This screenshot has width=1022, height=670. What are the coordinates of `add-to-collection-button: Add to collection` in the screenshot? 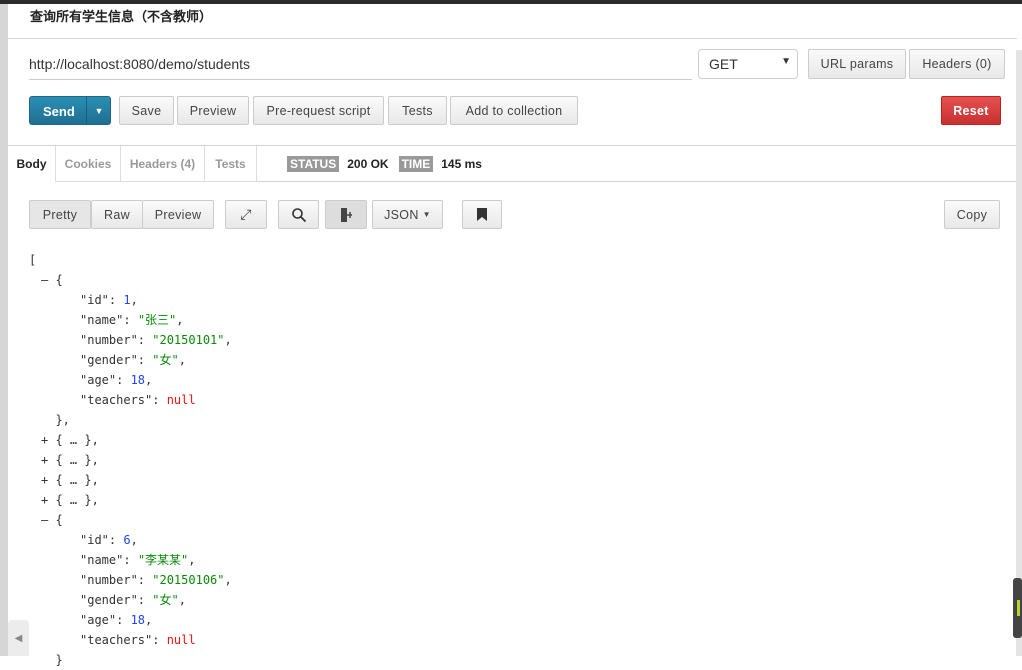 It's located at (514, 110).